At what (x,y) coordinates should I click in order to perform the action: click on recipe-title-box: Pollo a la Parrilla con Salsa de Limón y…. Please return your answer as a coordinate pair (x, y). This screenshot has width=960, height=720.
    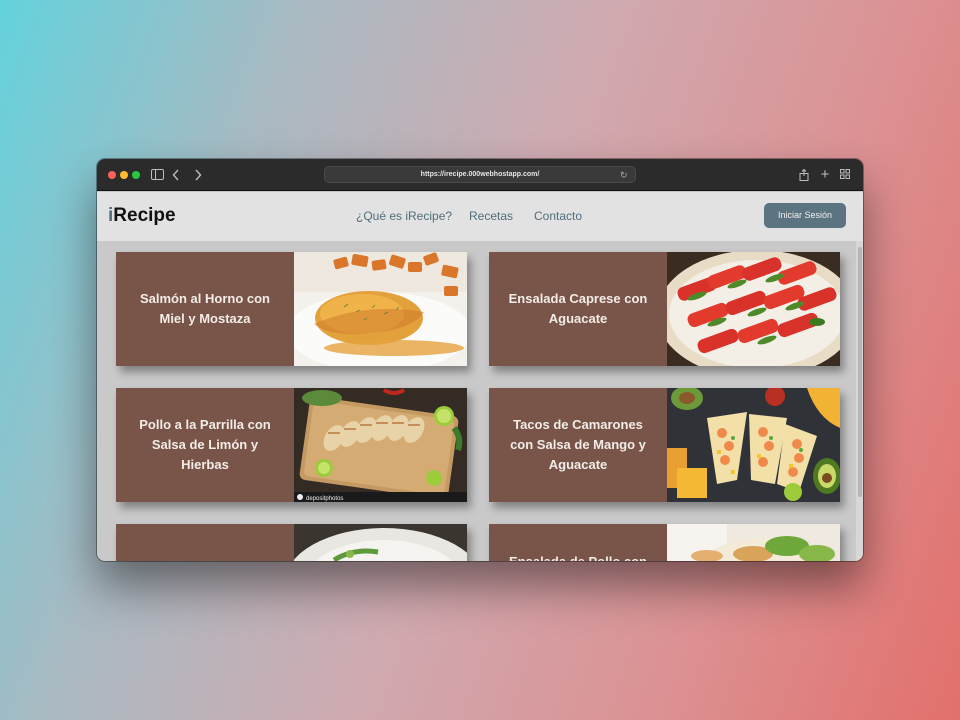
    Looking at the image, I should click on (205, 445).